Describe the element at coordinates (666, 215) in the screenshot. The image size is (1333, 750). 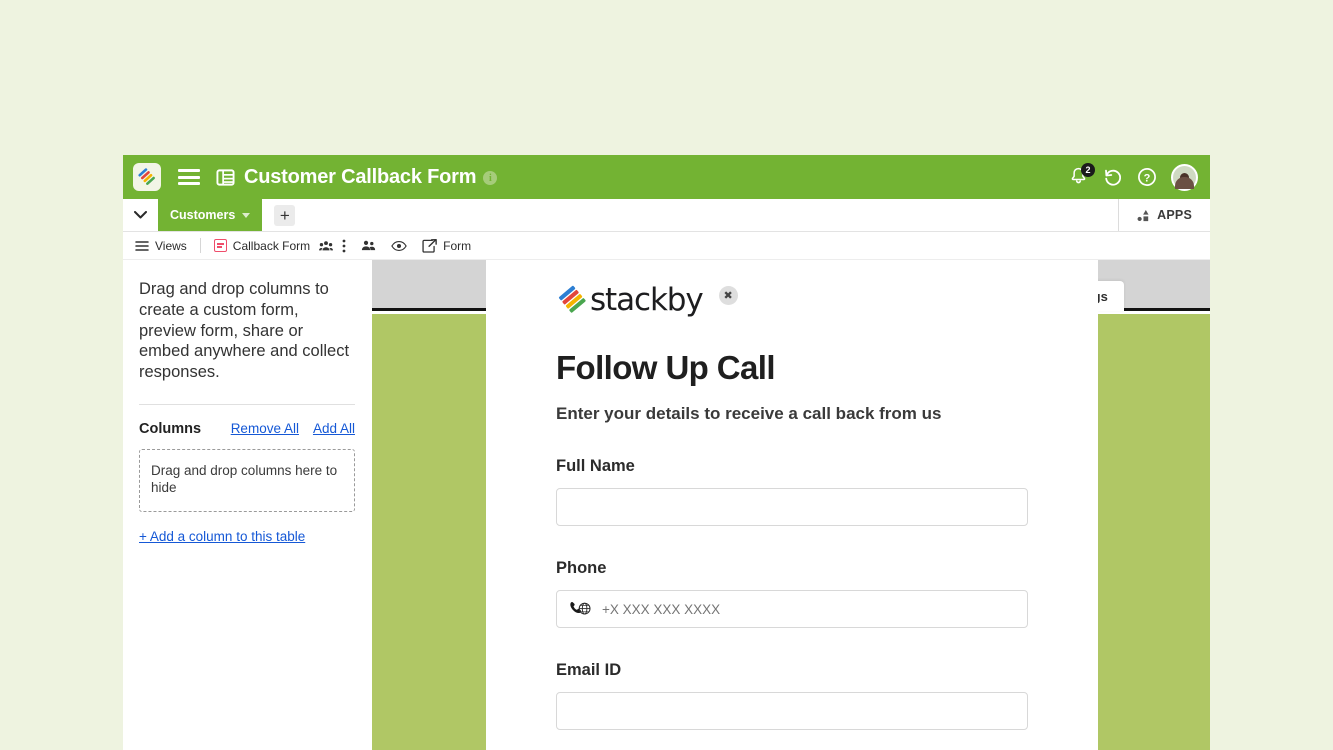
I see `table-tab-strip: Customers + APPS` at that location.